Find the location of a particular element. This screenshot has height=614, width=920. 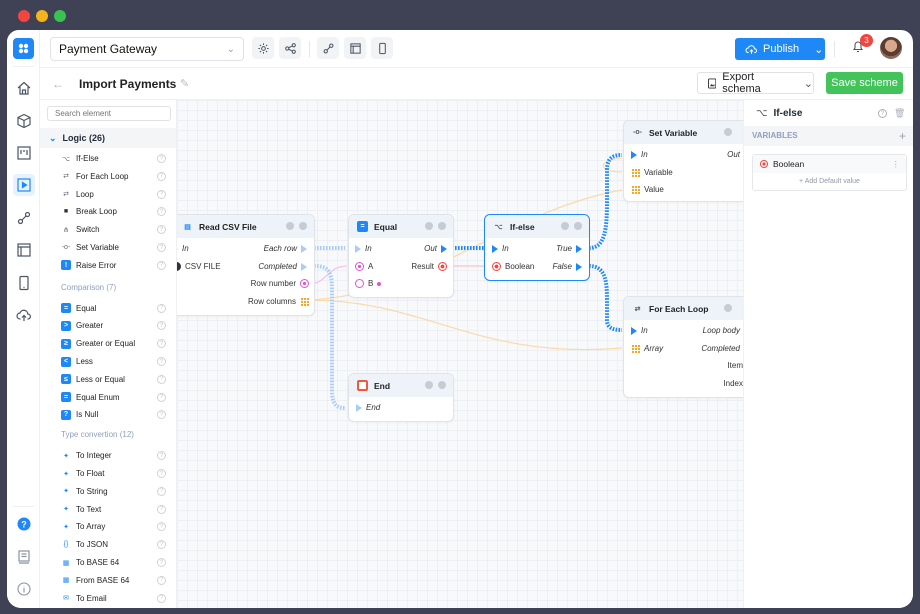

app-logo is located at coordinates (23, 48).